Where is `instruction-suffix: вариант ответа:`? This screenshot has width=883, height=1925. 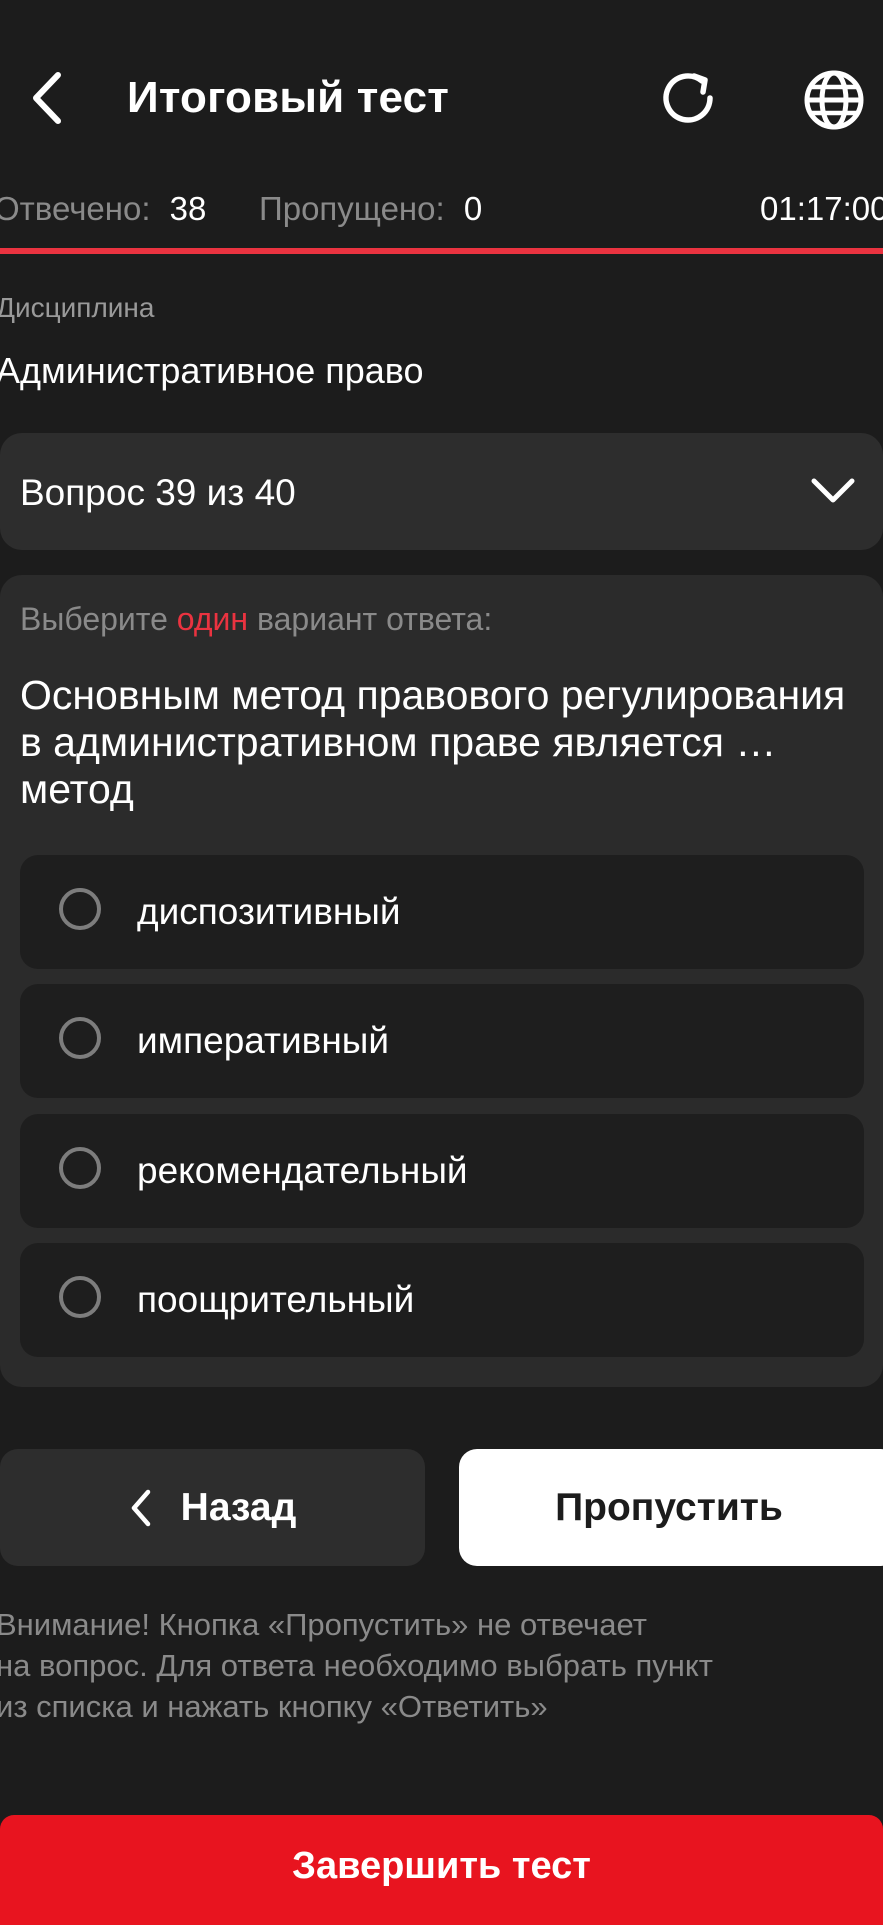
instruction-suffix: вариант ответа: is located at coordinates (374, 619).